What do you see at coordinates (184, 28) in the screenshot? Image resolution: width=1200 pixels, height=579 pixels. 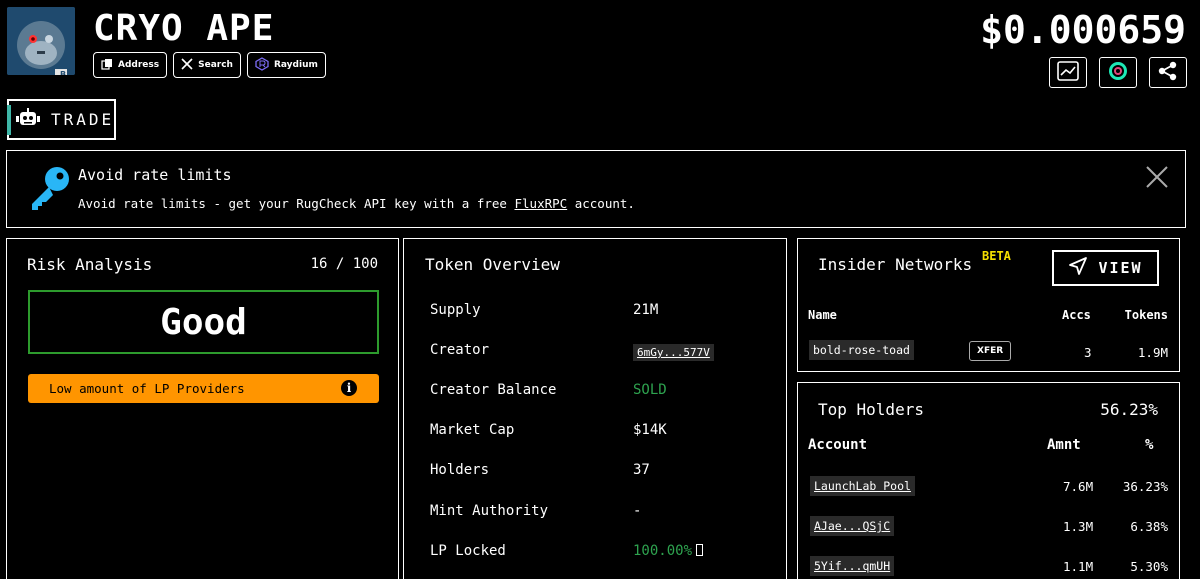 I see `token-name: CRYO APE` at bounding box center [184, 28].